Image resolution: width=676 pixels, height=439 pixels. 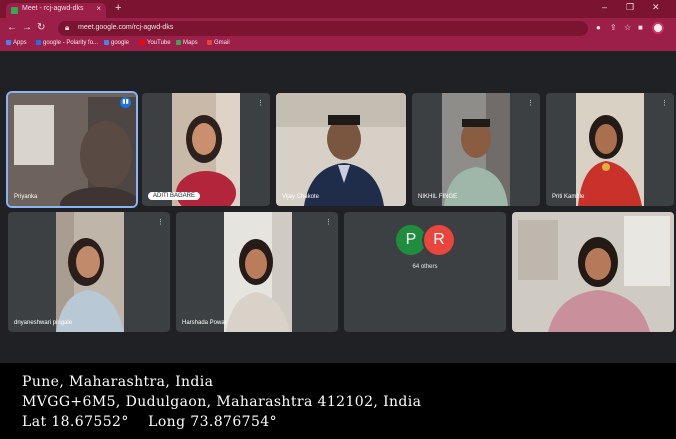 I want to click on participant-tile-harshada-powar: ⋮ Harshada Powar, so click(x=257, y=272).